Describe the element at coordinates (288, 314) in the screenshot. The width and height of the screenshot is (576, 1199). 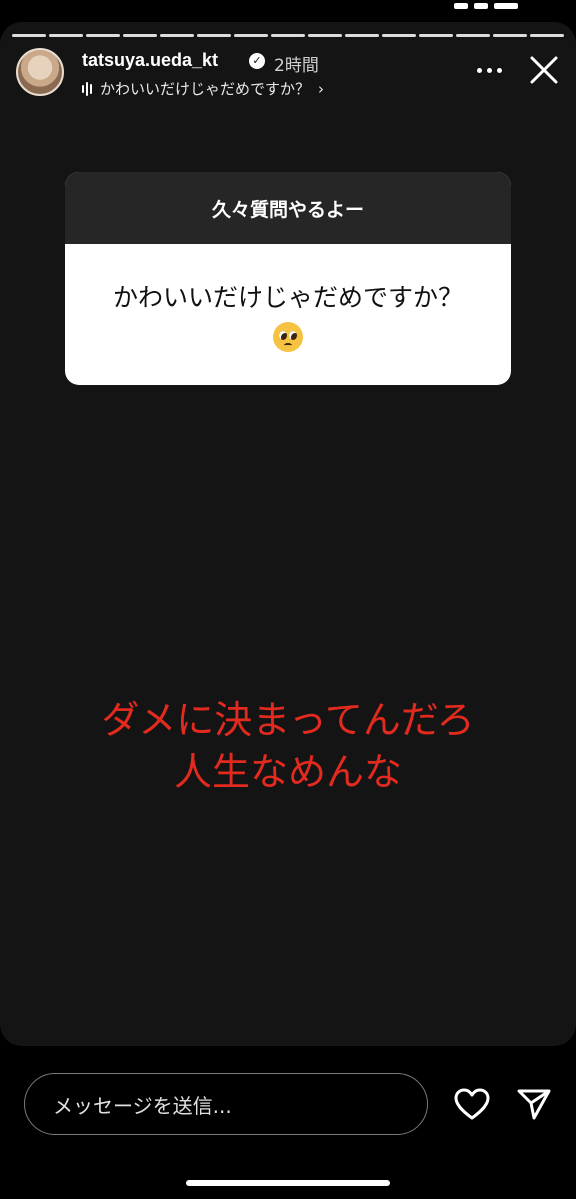
I see `question-body: かわいいだけじゃだめですか？` at that location.